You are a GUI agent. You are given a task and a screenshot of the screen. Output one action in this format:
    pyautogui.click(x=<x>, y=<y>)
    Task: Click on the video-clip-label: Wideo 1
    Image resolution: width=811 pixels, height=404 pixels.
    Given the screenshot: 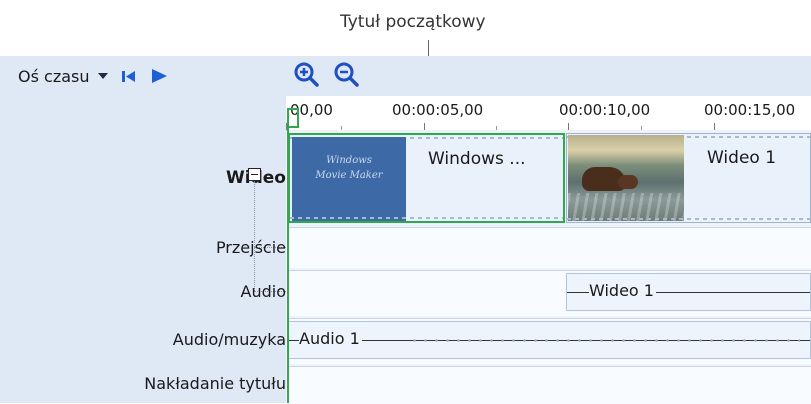 What is the action you would take?
    pyautogui.click(x=742, y=158)
    